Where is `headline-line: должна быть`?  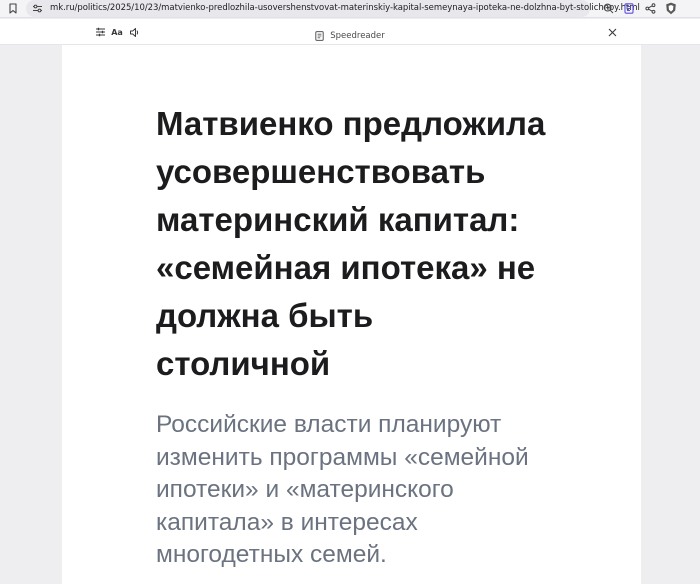 headline-line: должна быть is located at coordinates (265, 315).